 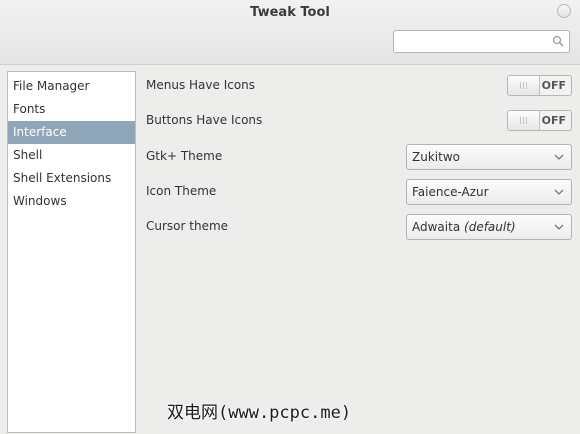 I want to click on setting-label: Buttons Have Icons, so click(x=204, y=120).